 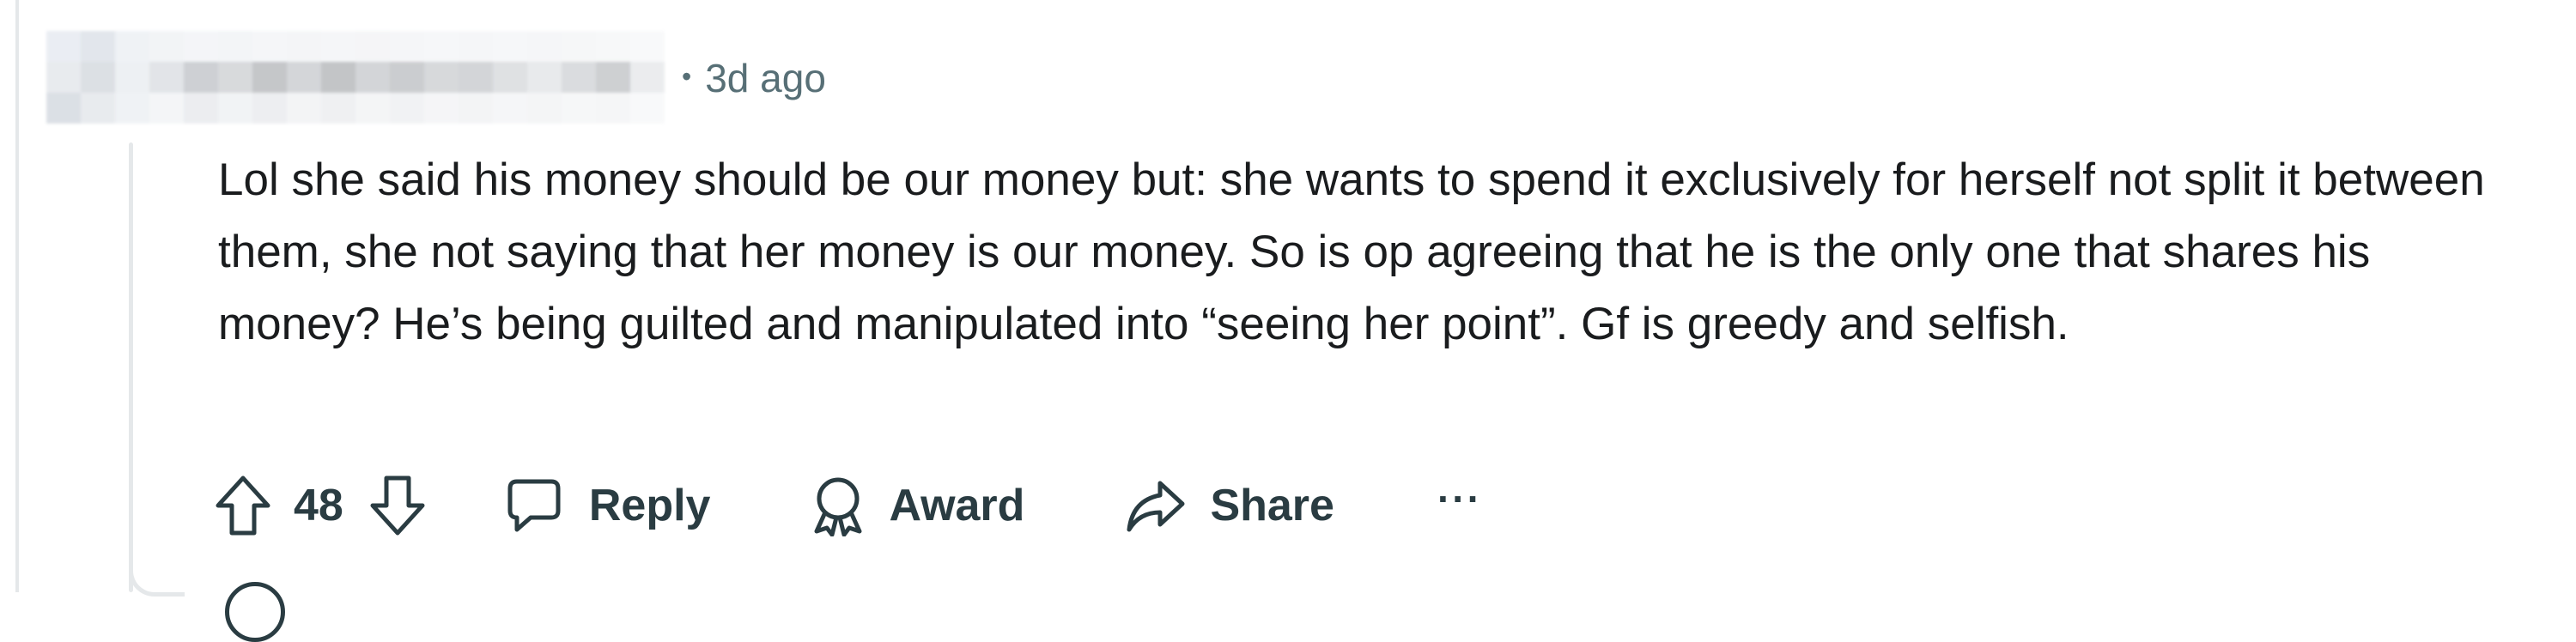 What do you see at coordinates (157, 573) in the screenshot?
I see `thread-line-branch` at bounding box center [157, 573].